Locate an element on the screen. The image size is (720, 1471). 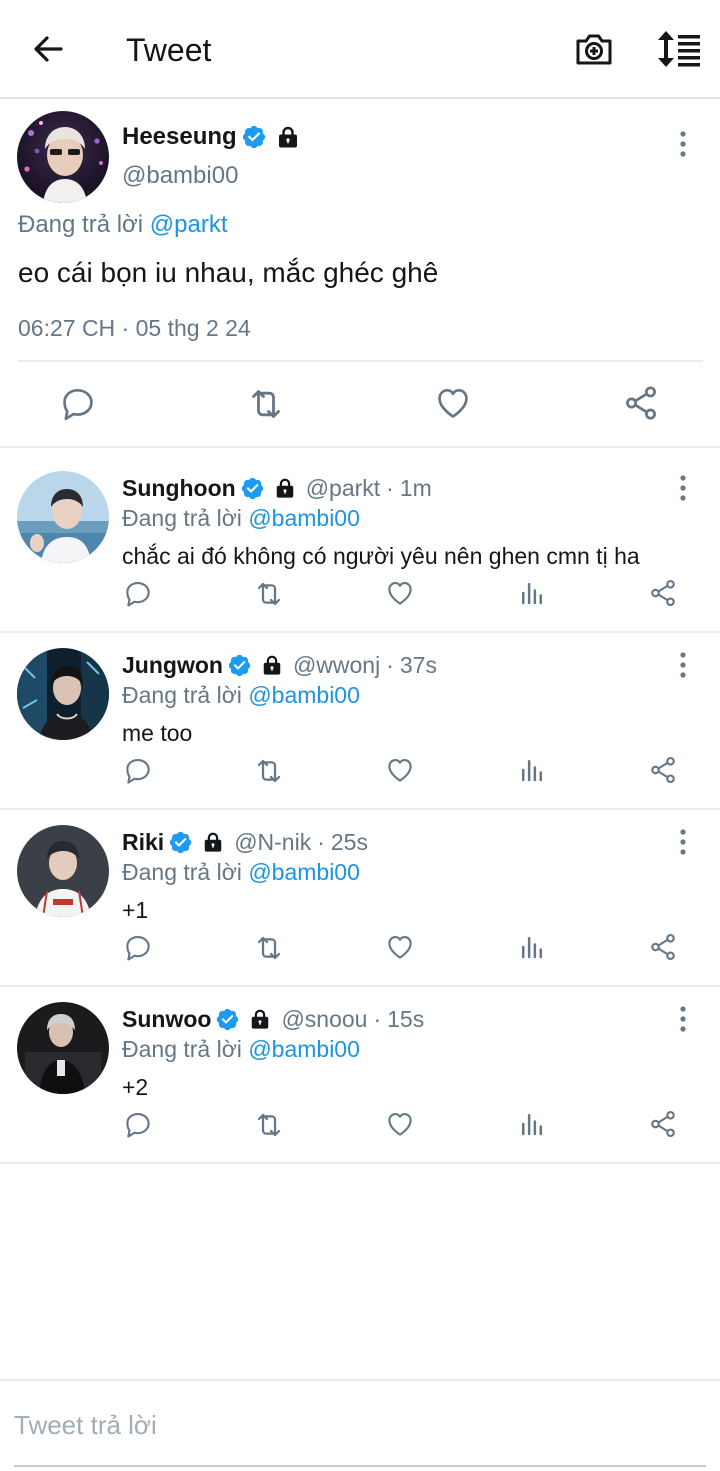
reply-time: 1m is located at coordinates (415, 488).